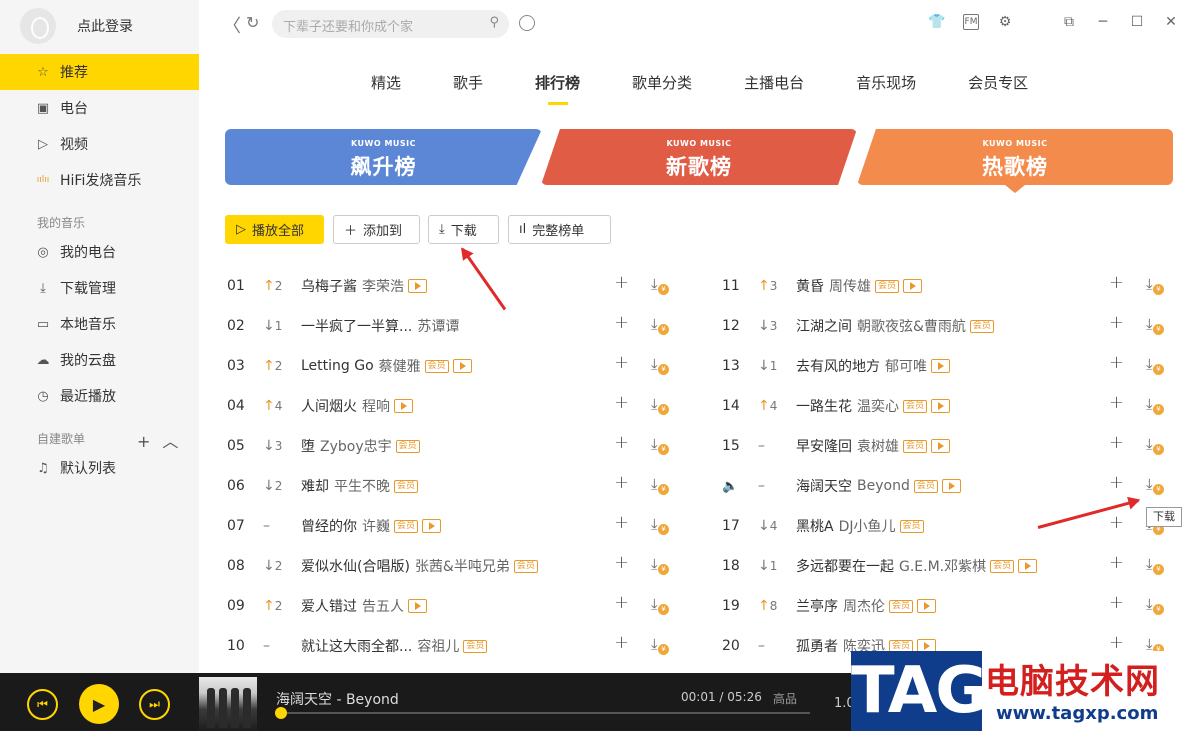  I want to click on sidebar-item-playlist: ♫ 默认列表, so click(99, 468).